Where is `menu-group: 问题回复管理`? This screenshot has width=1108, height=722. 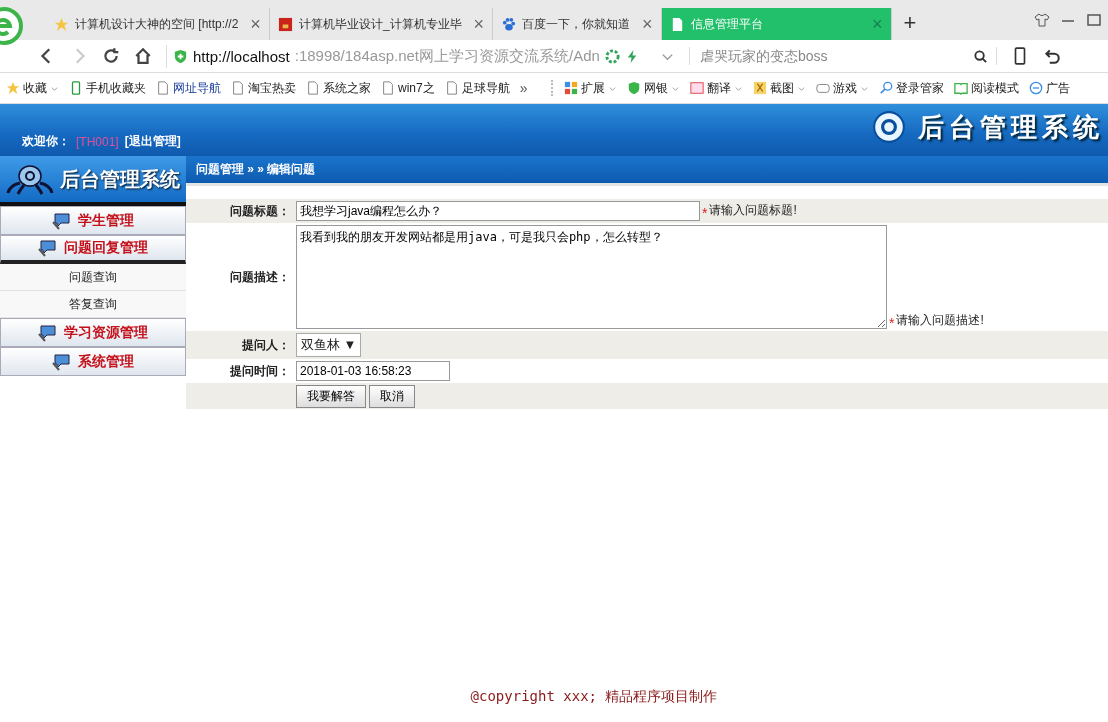 menu-group: 问题回复管理 is located at coordinates (93, 249).